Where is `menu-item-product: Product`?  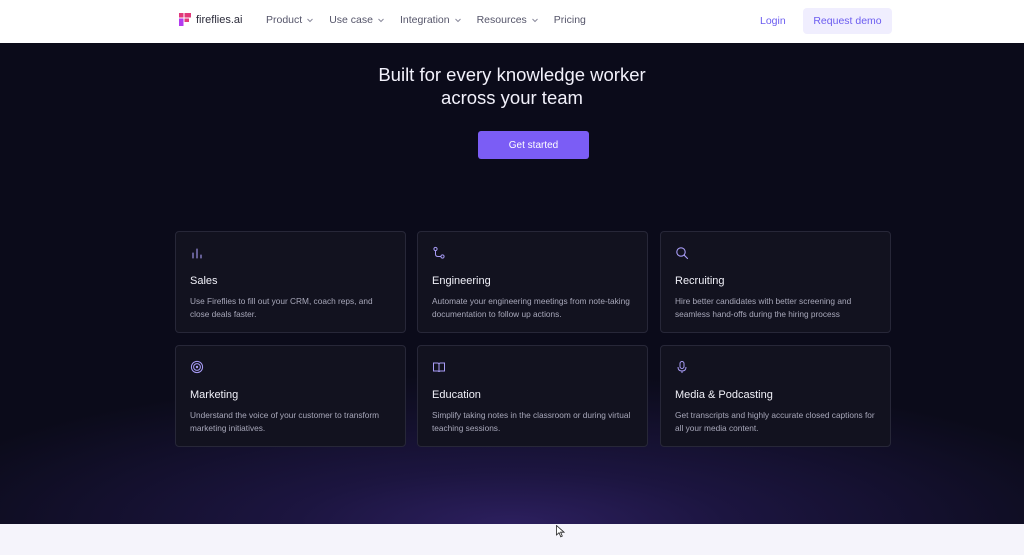
menu-item-product: Product is located at coordinates (290, 20).